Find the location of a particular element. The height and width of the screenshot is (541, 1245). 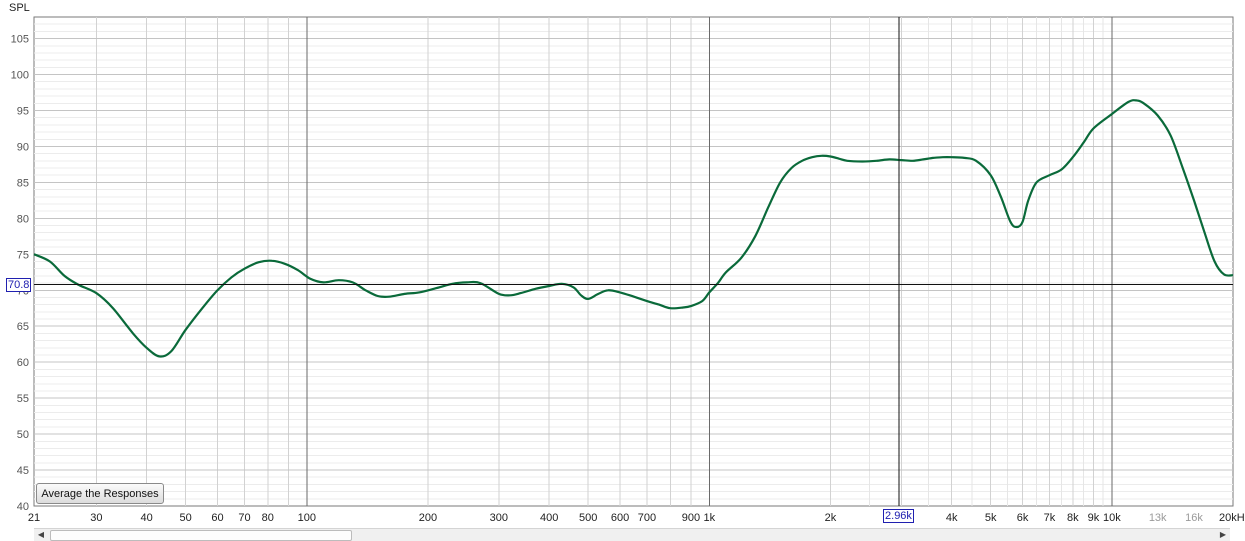

x-tick-label: 7k is located at coordinates (1050, 518).